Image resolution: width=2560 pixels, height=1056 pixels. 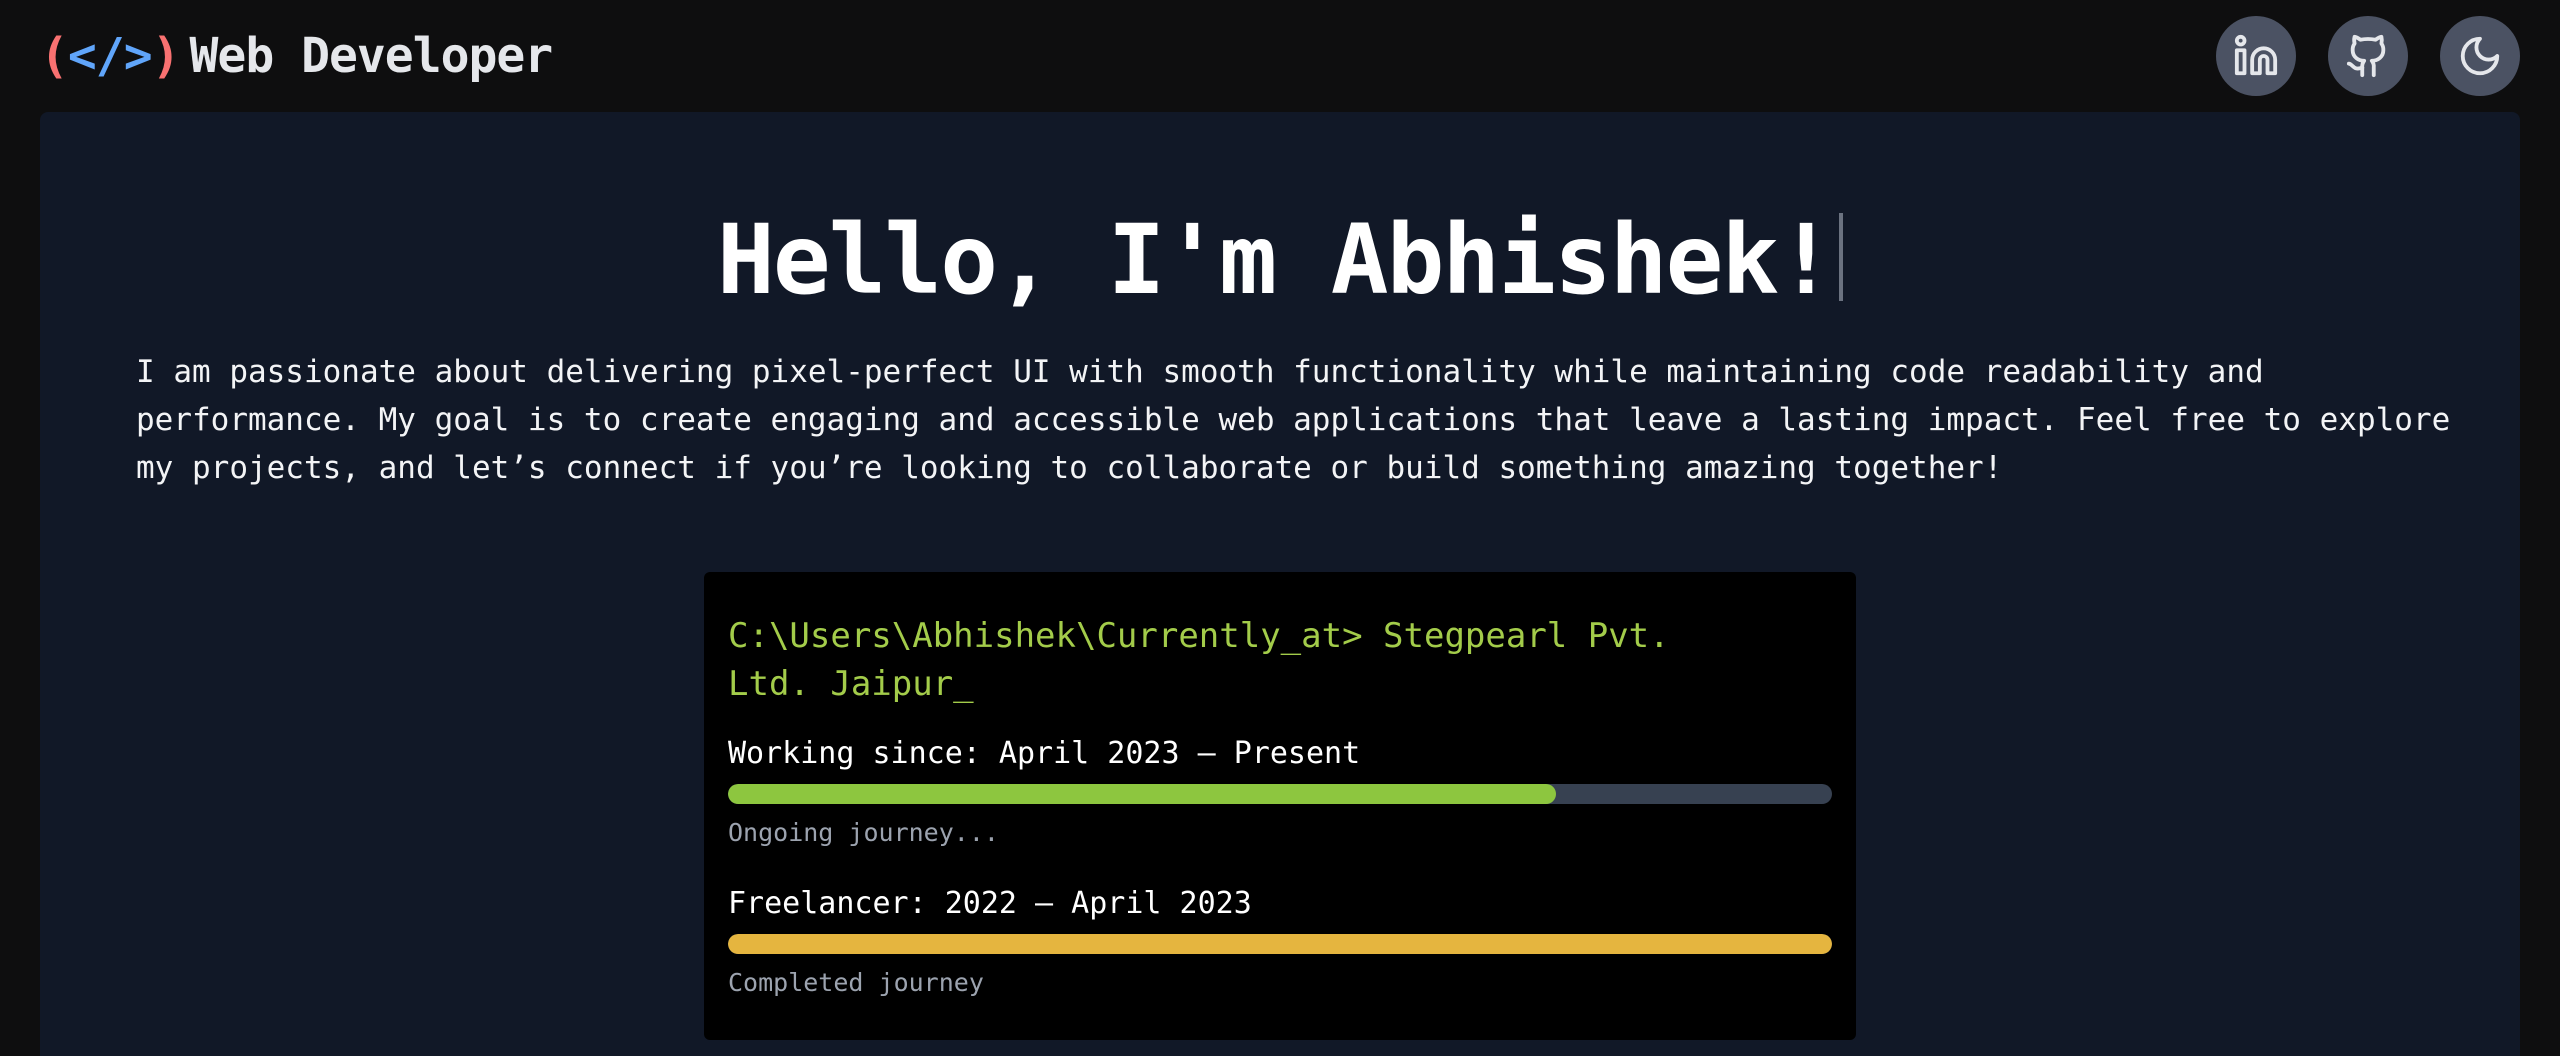 I want to click on github-icon, so click(x=2366, y=56).